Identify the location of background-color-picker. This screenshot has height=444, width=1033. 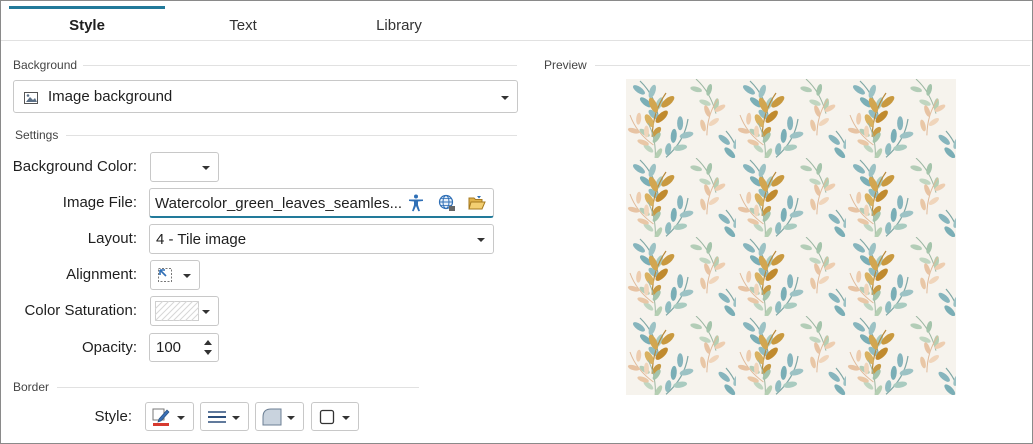
(184, 167).